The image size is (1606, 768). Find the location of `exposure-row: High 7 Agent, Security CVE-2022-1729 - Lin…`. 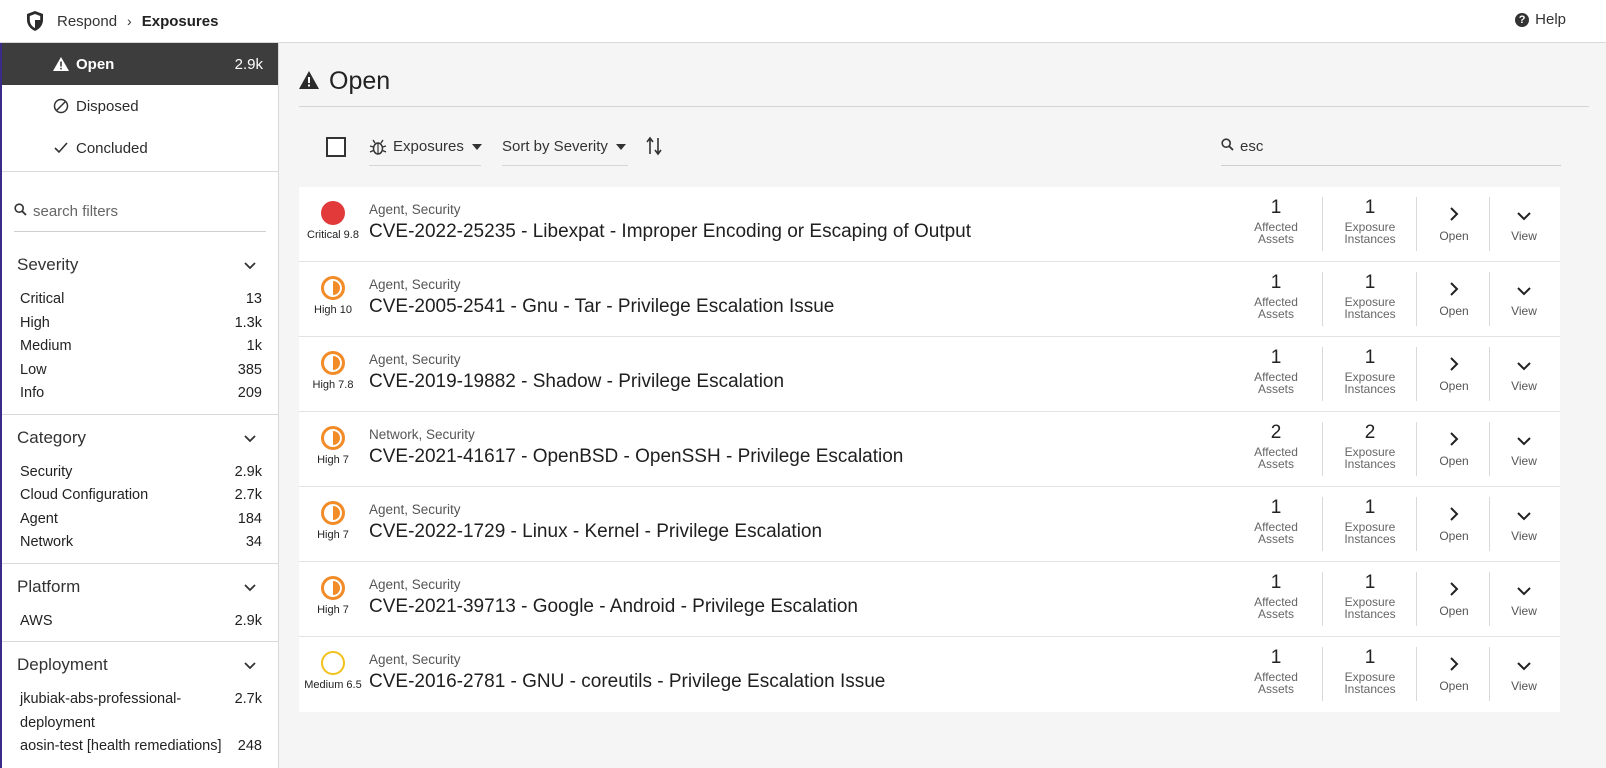

exposure-row: High 7 Agent, Security CVE-2022-1729 - Lin… is located at coordinates (929, 524).